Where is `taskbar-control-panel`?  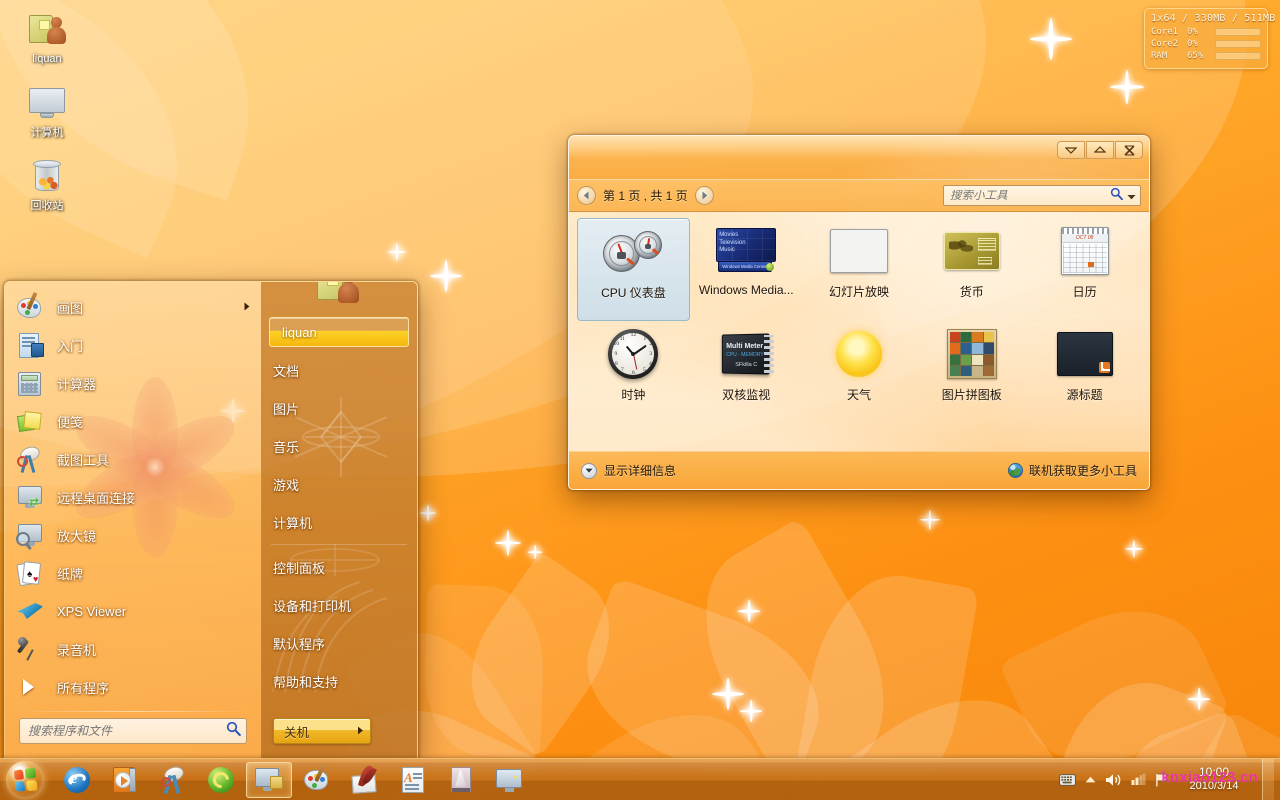 taskbar-control-panel is located at coordinates (269, 779).